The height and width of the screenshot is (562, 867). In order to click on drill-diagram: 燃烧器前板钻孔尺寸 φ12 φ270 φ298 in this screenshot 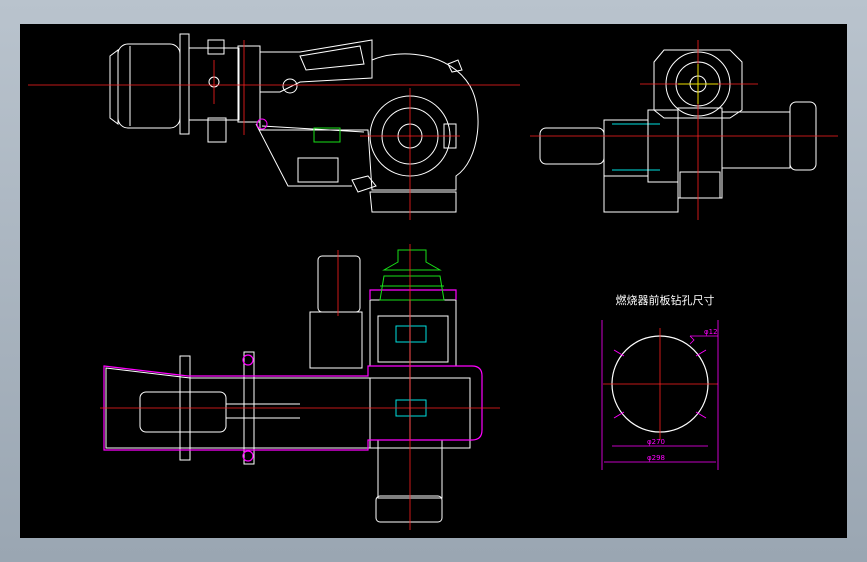, I will do `click(660, 381)`.